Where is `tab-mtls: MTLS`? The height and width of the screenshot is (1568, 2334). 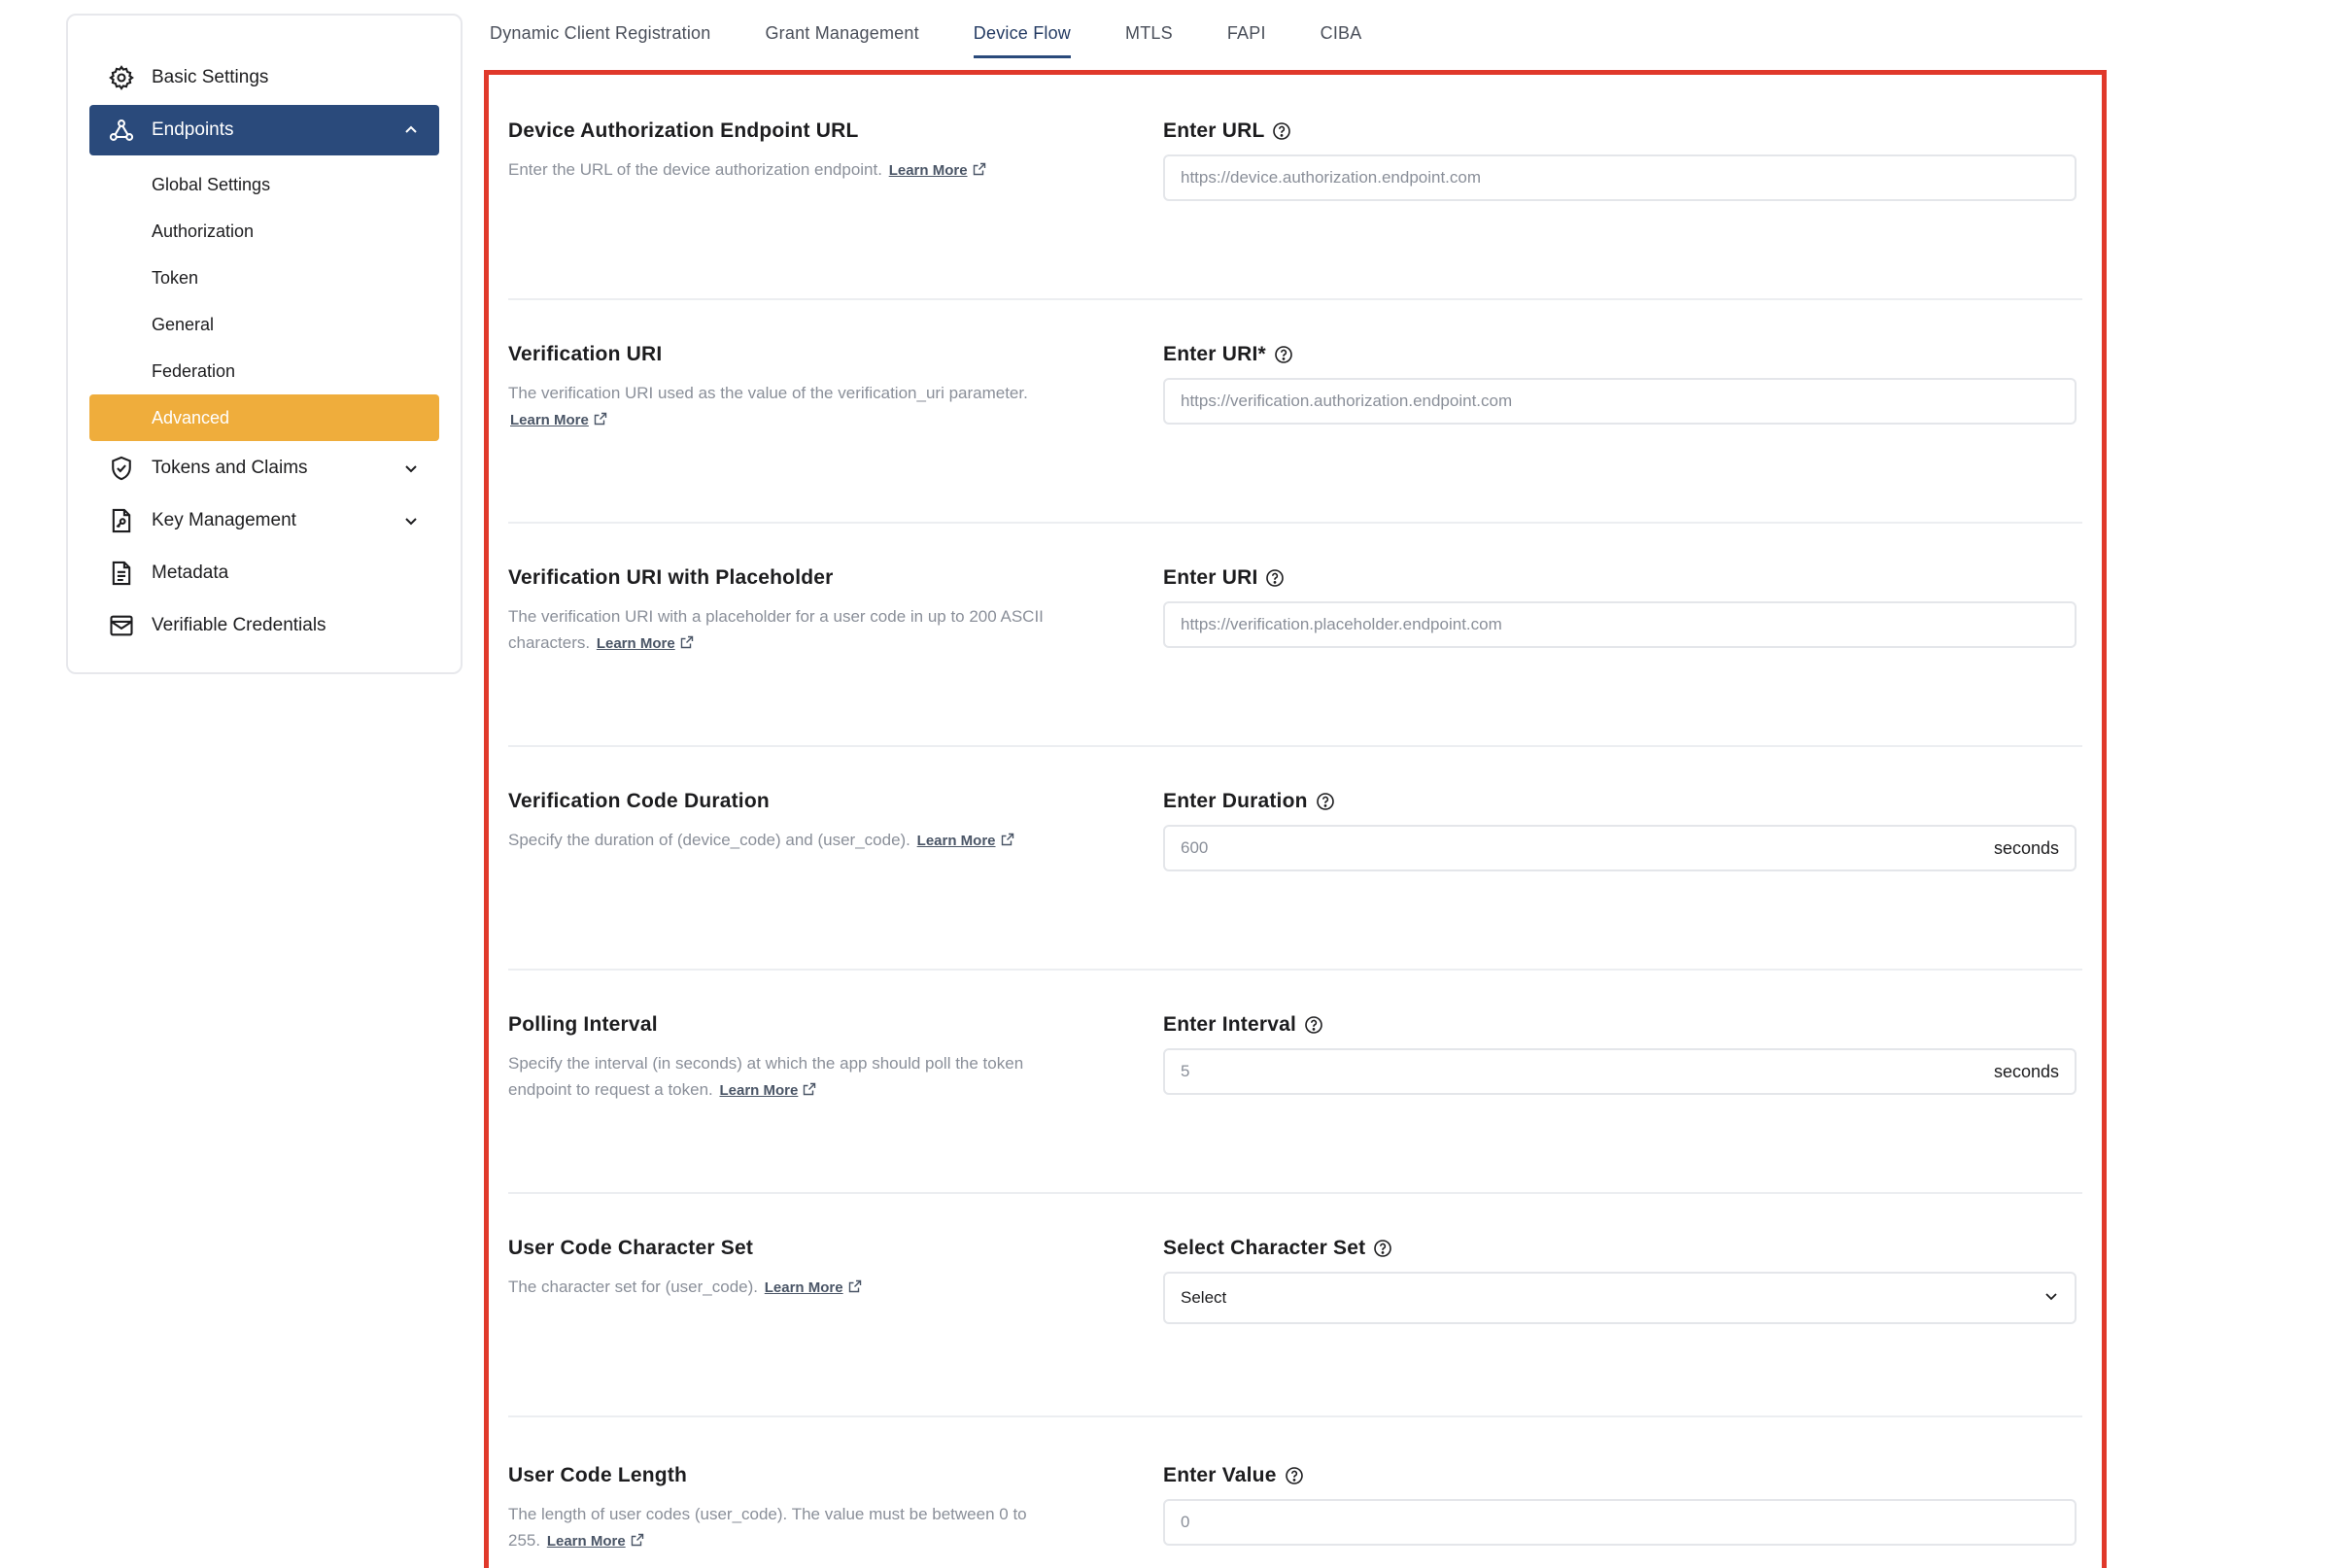
tab-mtls: MTLS is located at coordinates (1149, 27).